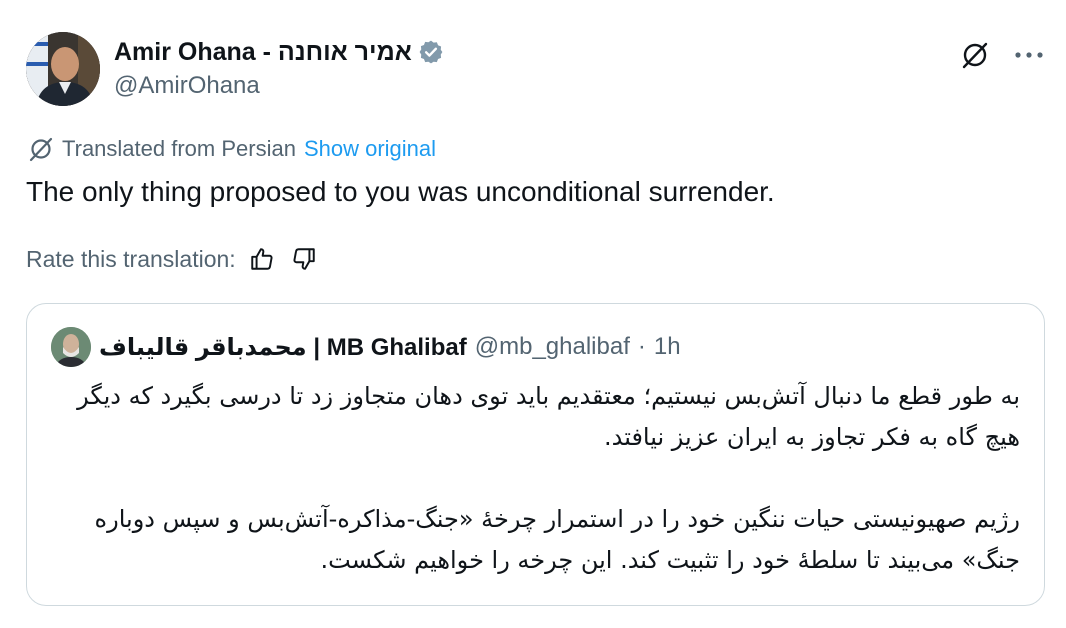  What do you see at coordinates (370, 149) in the screenshot?
I see `show-original-link: Show original` at bounding box center [370, 149].